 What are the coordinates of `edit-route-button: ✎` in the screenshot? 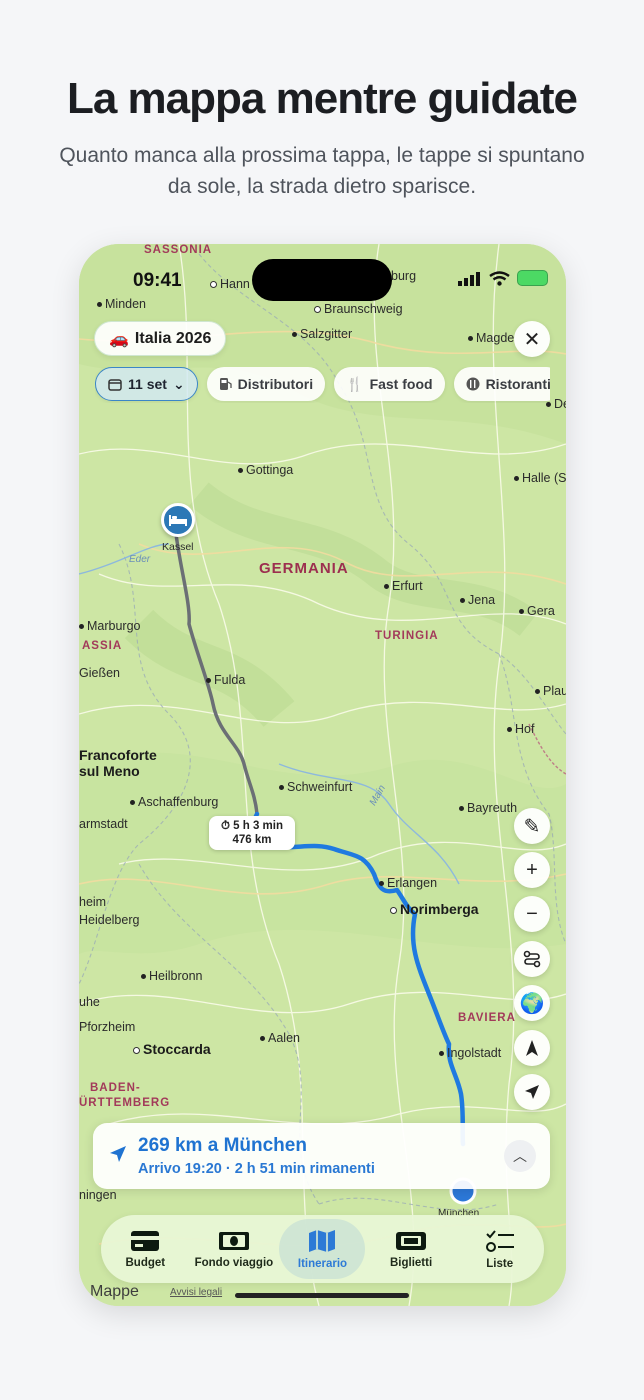 It's located at (532, 826).